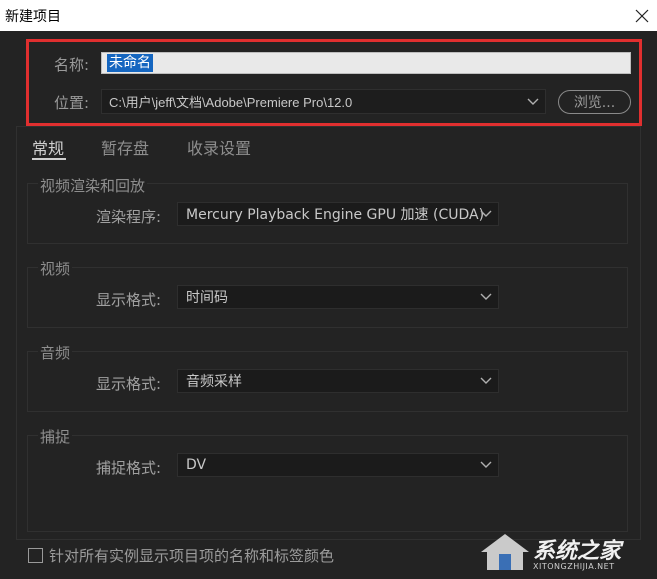 This screenshot has width=657, height=579. Describe the element at coordinates (55, 436) in the screenshot. I see `capture-group-title: 捕捉` at that location.